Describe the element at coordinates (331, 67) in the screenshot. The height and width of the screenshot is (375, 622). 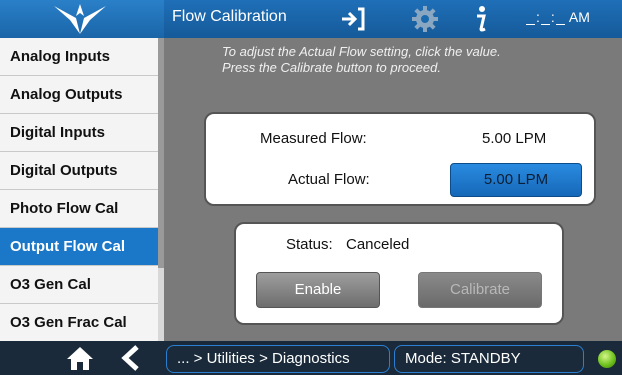
I see `instruction-line-2: Press the Calibrate button to proceed.` at that location.